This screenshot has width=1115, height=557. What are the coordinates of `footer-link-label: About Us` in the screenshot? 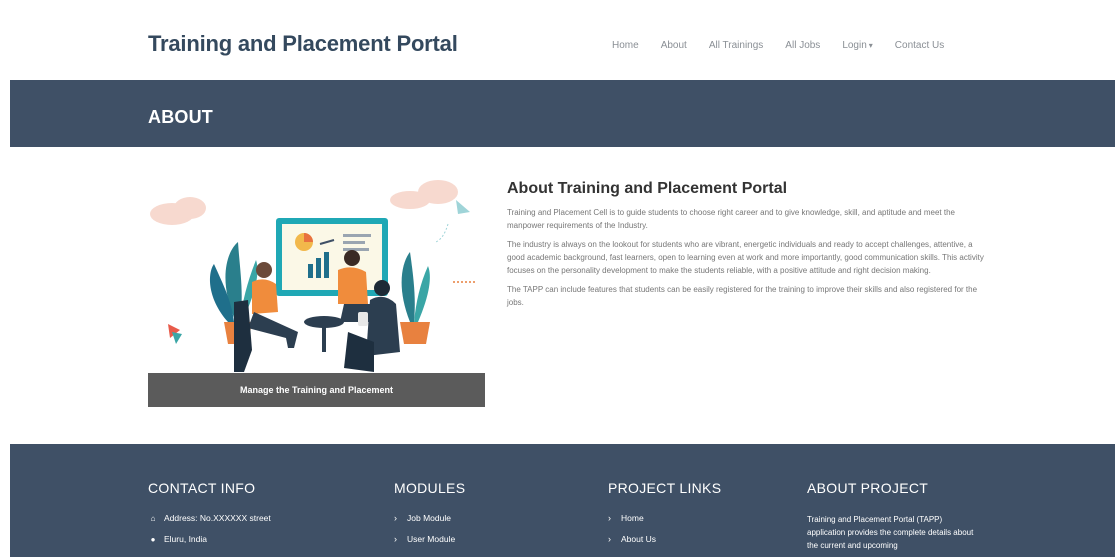 It's located at (638, 539).